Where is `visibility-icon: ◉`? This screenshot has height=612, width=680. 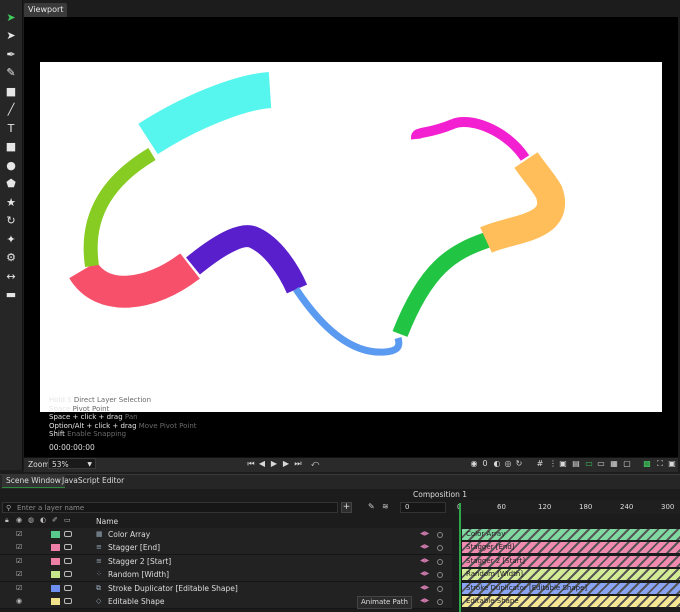 visibility-icon: ◉ is located at coordinates (19, 520).